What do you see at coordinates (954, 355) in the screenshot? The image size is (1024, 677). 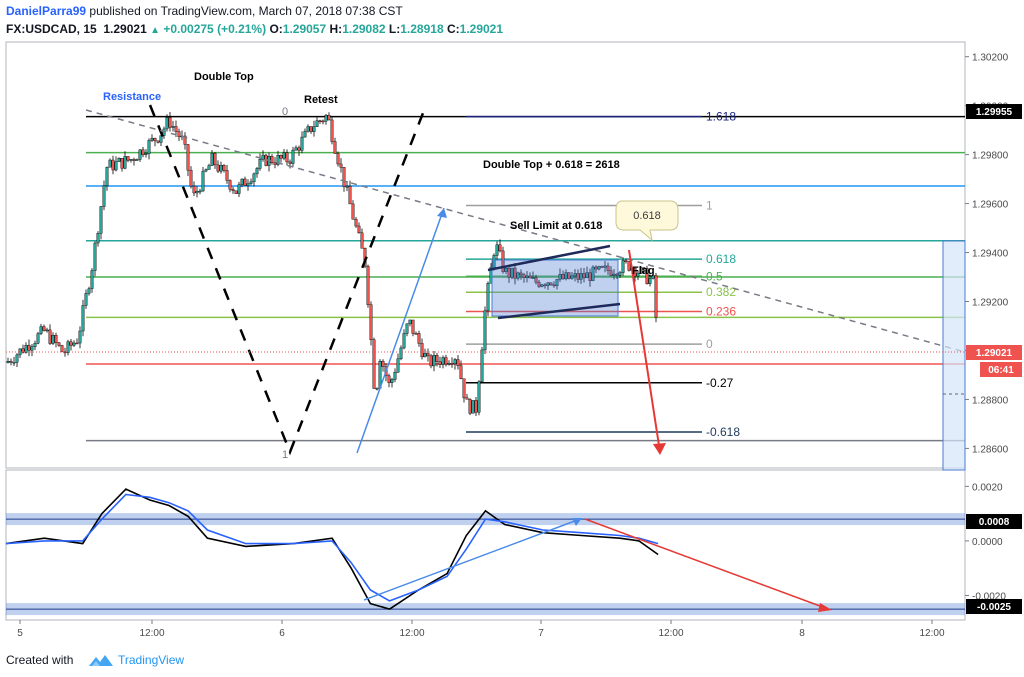 I see `projection-range` at bounding box center [954, 355].